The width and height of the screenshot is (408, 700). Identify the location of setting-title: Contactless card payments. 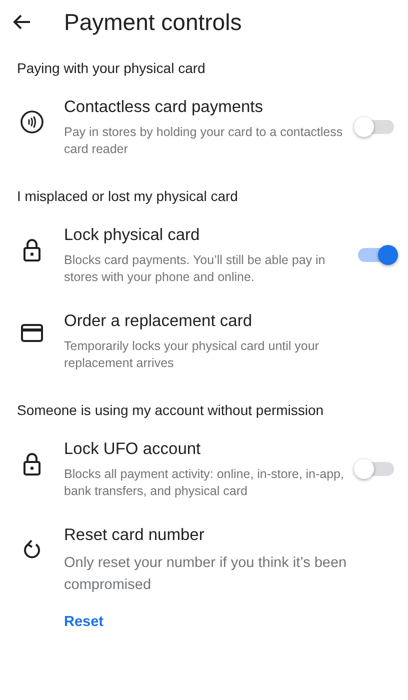
(164, 107).